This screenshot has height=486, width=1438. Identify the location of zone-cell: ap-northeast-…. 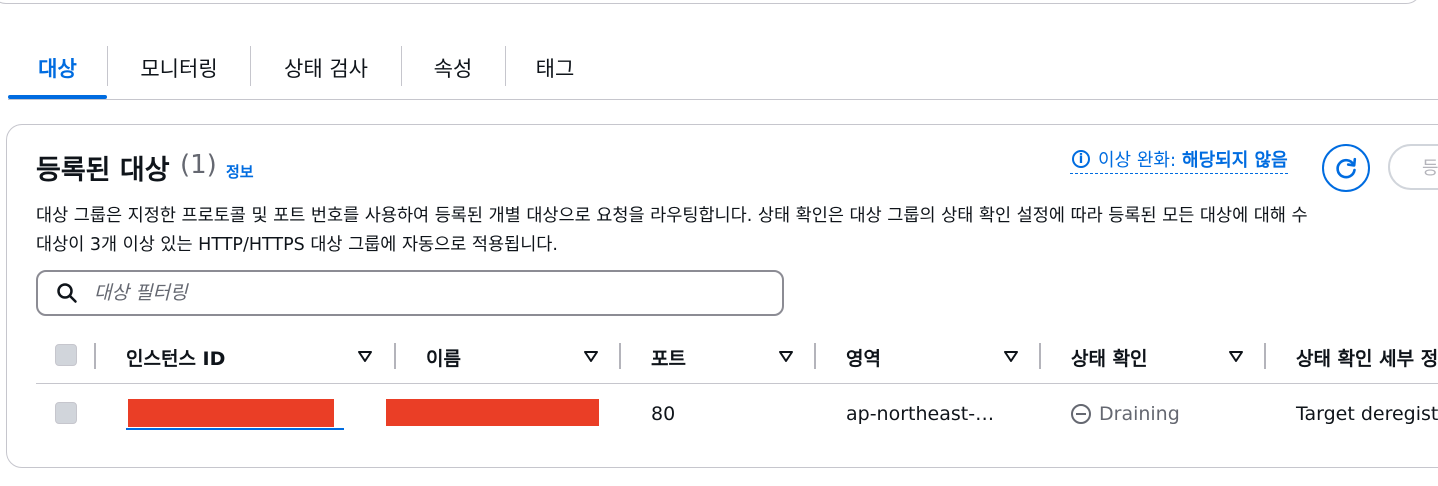
(920, 414).